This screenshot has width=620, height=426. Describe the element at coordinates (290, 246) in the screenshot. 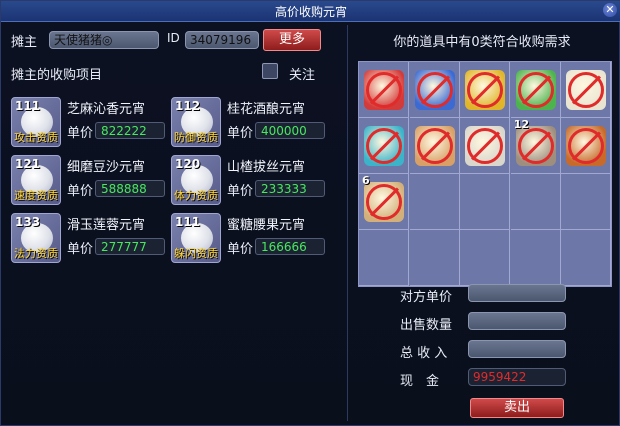

I see `item-price: 166666` at that location.